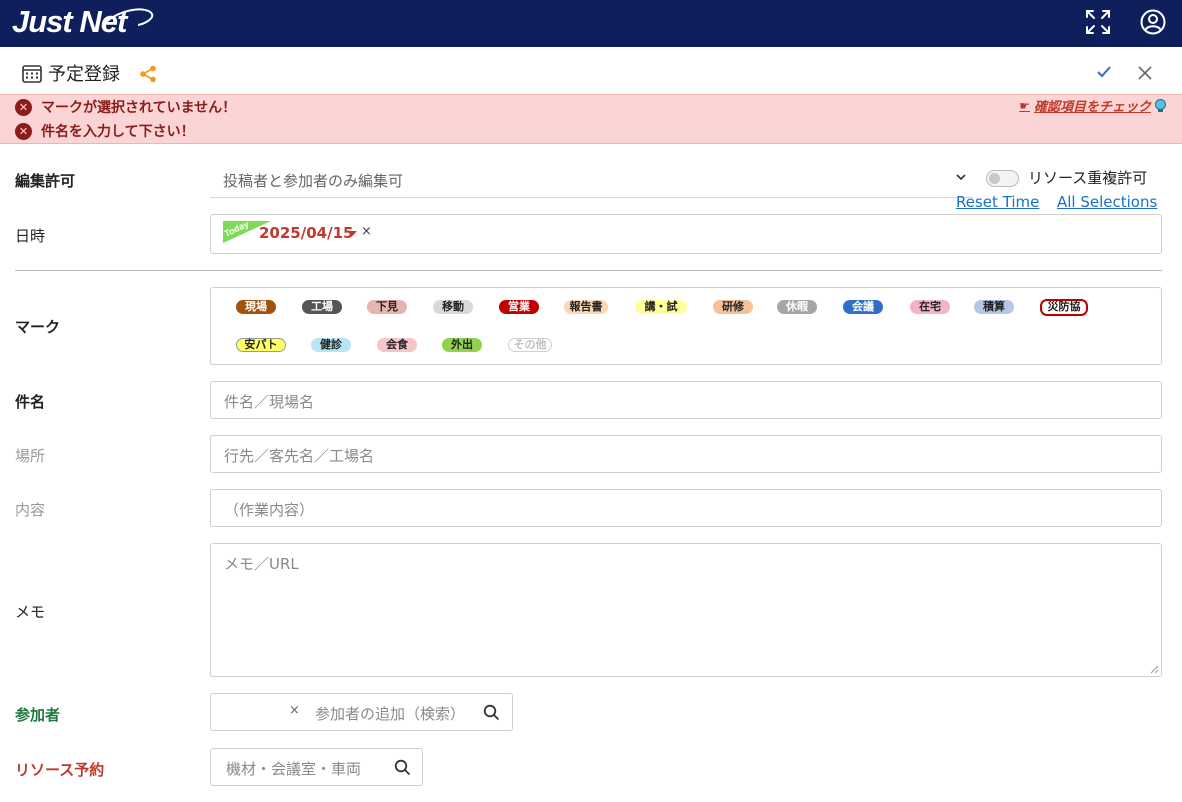  Describe the element at coordinates (661, 307) in the screenshot. I see `mark-chip: 講・試` at that location.